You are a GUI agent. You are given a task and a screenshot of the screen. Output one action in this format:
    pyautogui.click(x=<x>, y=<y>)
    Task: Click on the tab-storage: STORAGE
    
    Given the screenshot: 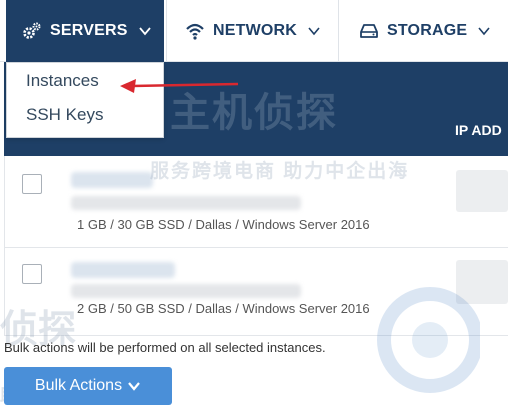 What is the action you would take?
    pyautogui.click(x=423, y=31)
    